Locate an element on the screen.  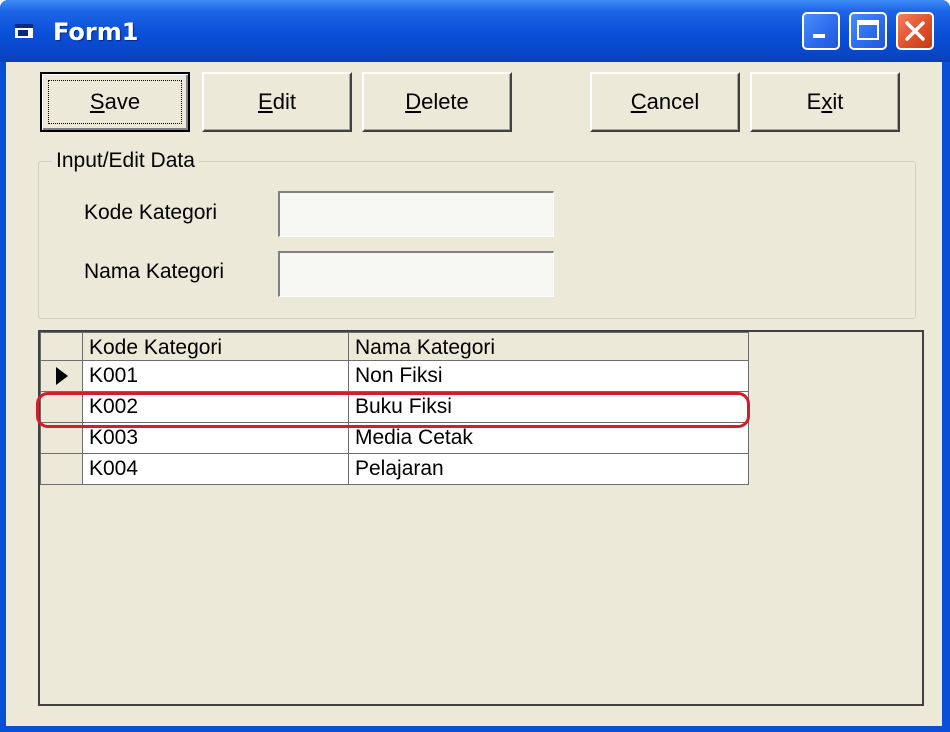
cell-kode: K001 is located at coordinates (215, 376).